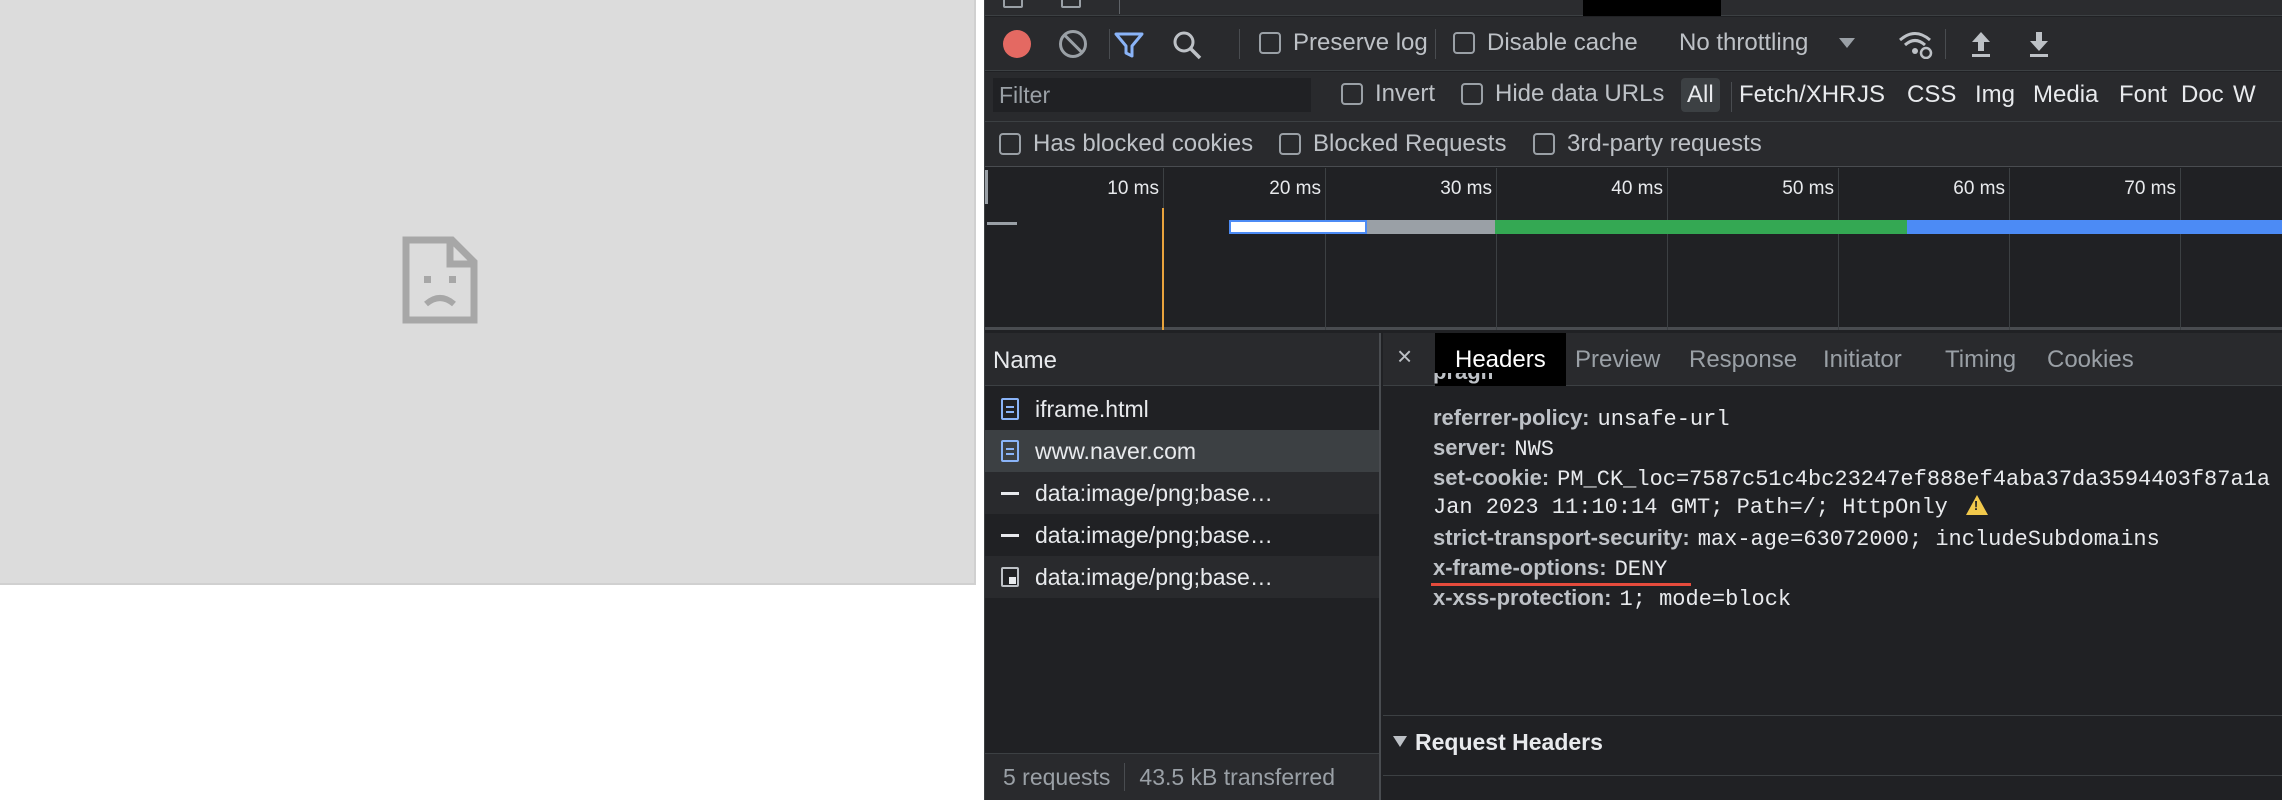 This screenshot has width=2282, height=800. What do you see at coordinates (1797, 95) in the screenshot?
I see `type-filter-fetch-xhr: Fetch/XHR` at bounding box center [1797, 95].